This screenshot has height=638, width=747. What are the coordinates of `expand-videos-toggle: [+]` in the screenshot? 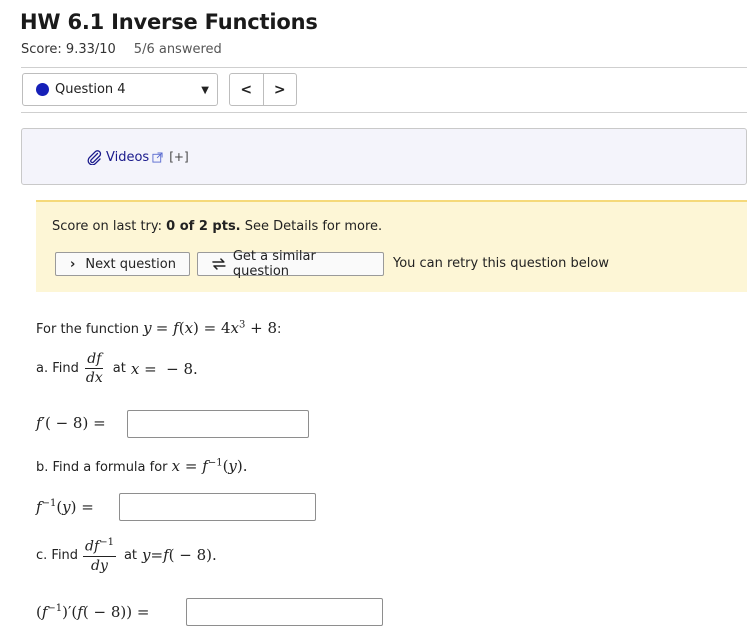 It's located at (178, 157).